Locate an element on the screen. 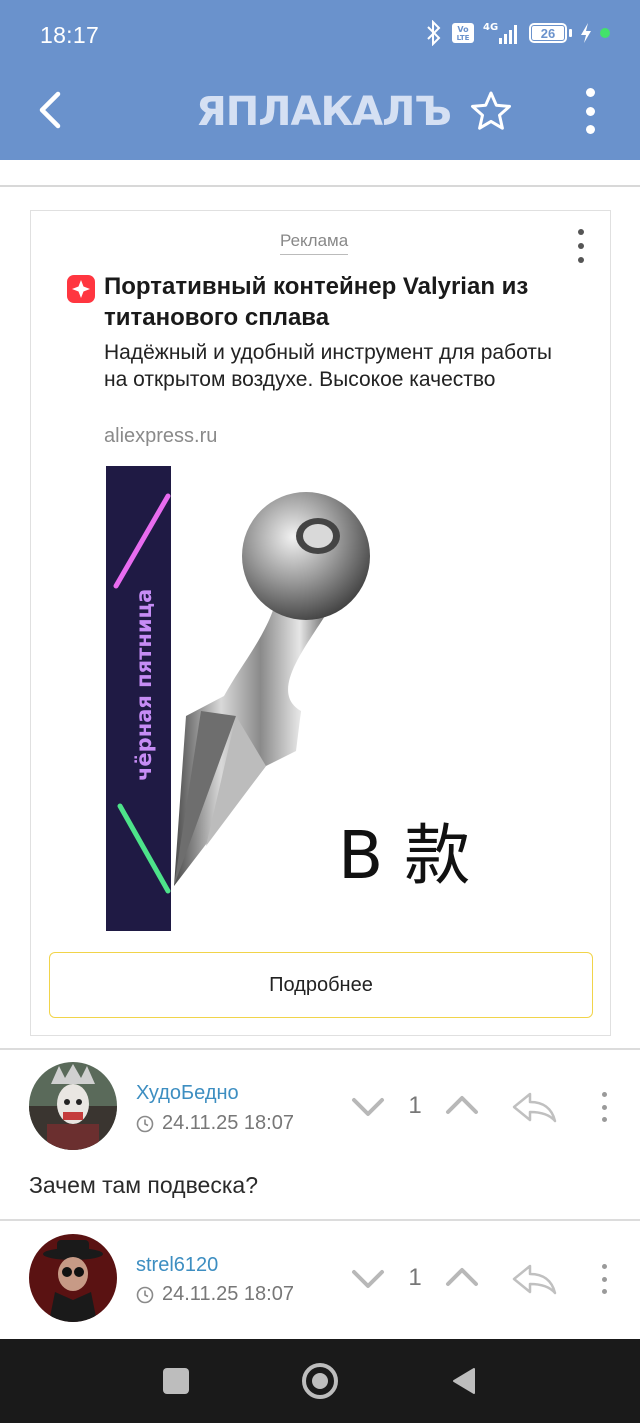 This screenshot has height=1423, width=640. overflow-menu-button is located at coordinates (590, 111).